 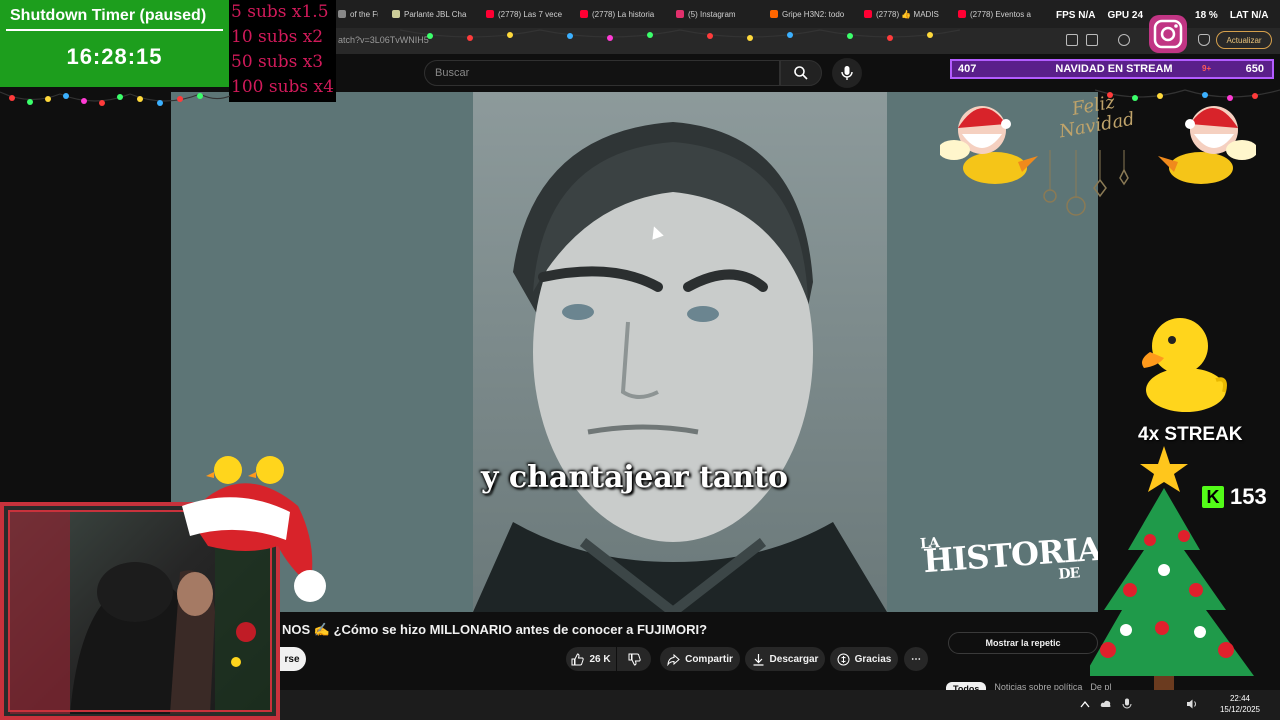 What do you see at coordinates (254, 529) in the screenshot?
I see `santa-hat-decoration` at bounding box center [254, 529].